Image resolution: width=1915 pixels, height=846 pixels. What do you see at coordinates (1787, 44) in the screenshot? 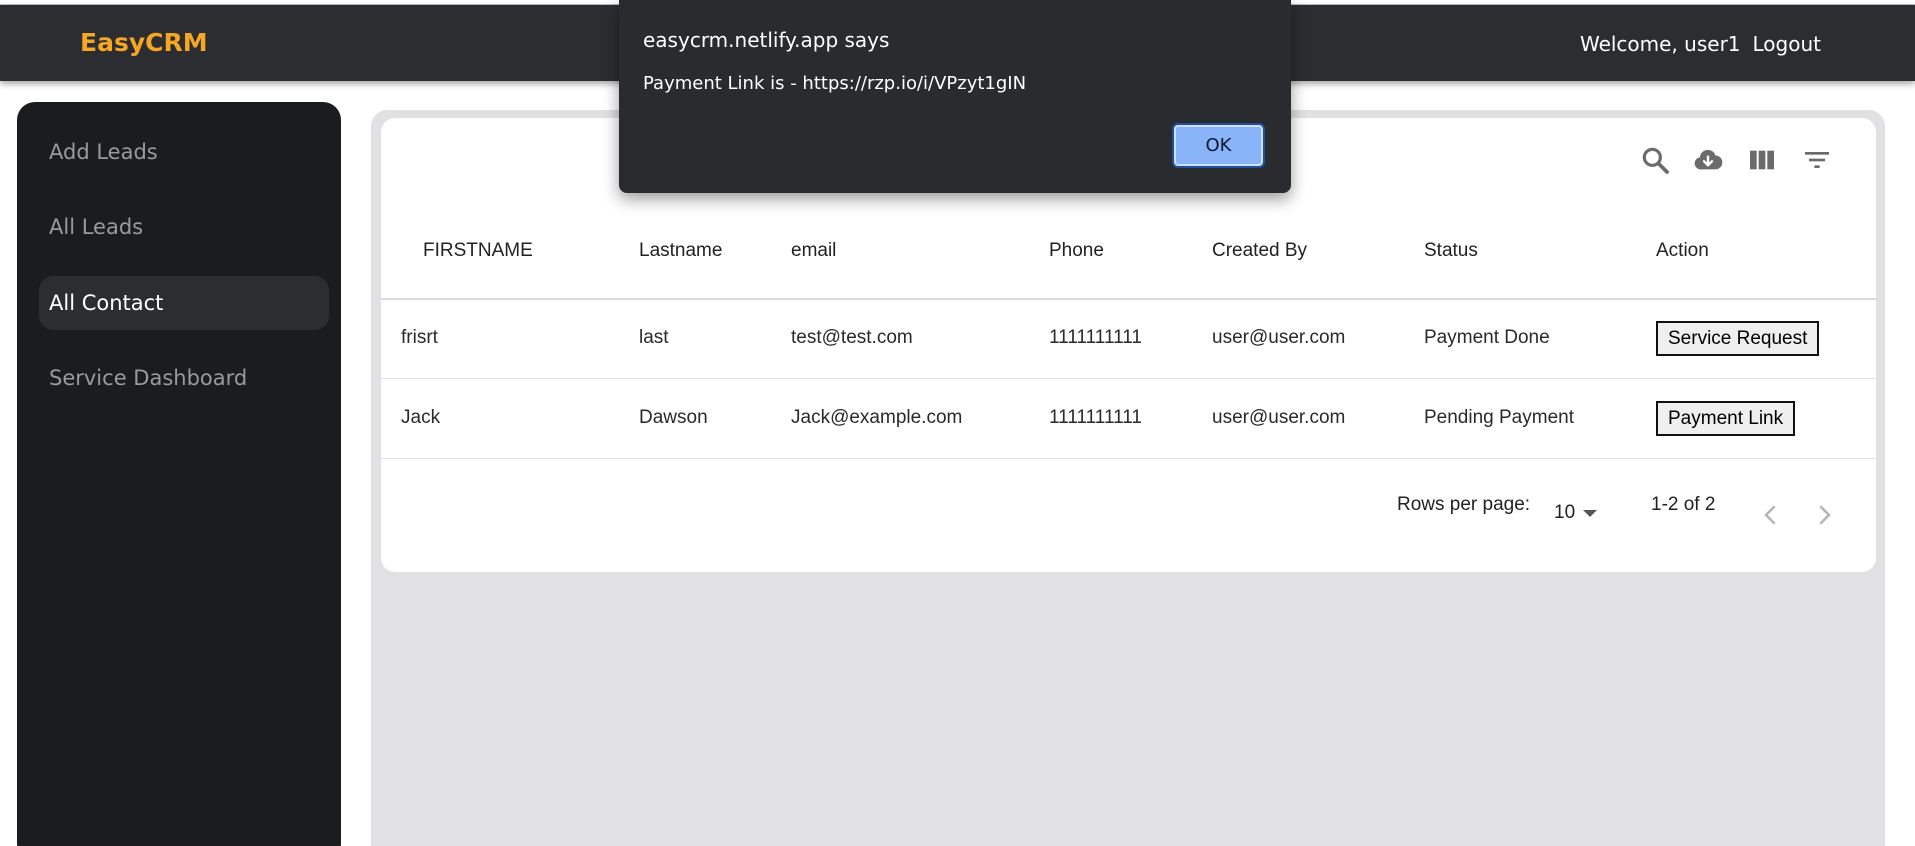
I see `logout-link: Logout` at bounding box center [1787, 44].